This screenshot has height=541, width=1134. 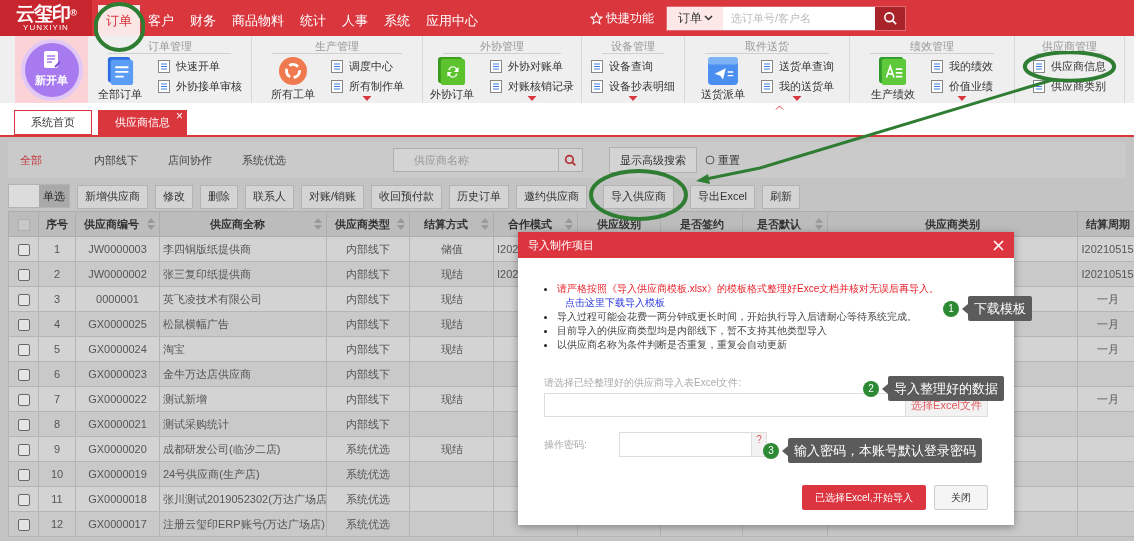 I want to click on table-cell: GX0000018, so click(x=117, y=498).